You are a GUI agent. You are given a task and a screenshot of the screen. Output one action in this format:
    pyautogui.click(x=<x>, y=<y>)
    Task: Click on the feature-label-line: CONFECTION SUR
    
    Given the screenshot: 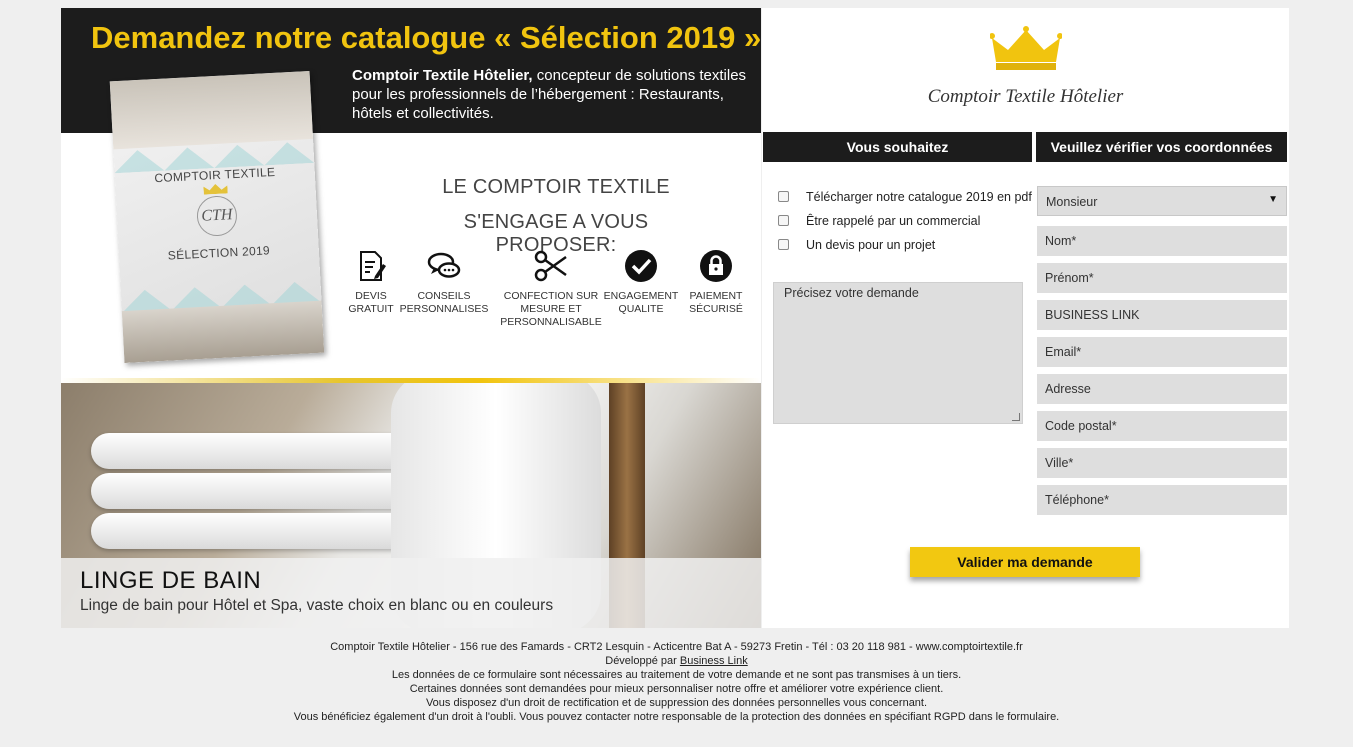 What is the action you would take?
    pyautogui.click(x=551, y=296)
    